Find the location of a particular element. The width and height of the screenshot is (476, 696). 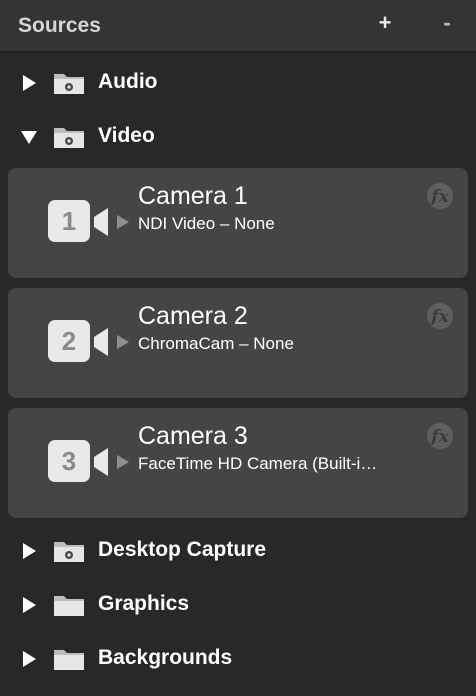

panel-title: Sources is located at coordinates (59, 25).